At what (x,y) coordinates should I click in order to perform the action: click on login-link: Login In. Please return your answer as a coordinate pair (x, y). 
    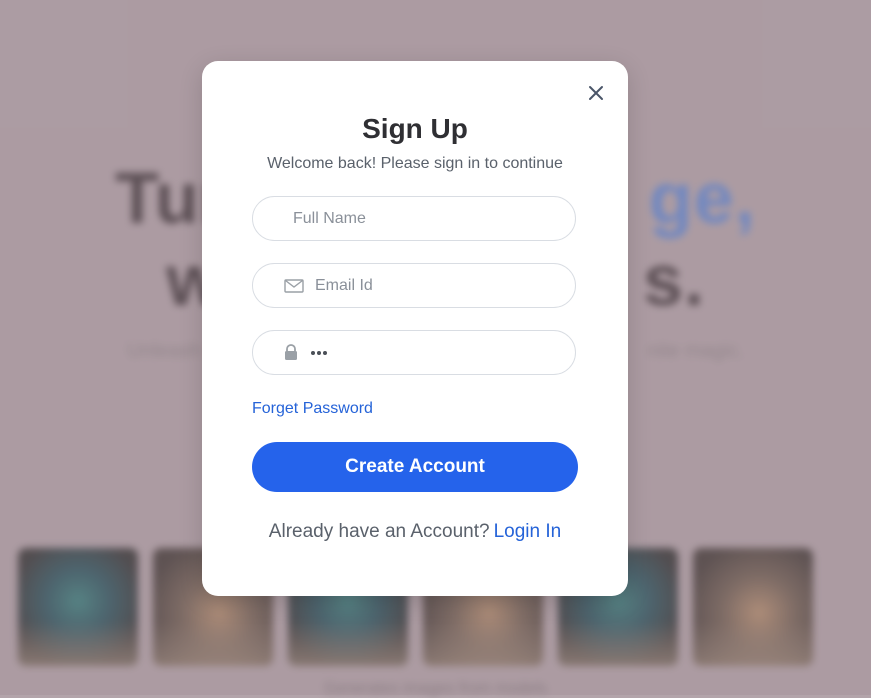
    Looking at the image, I should click on (528, 531).